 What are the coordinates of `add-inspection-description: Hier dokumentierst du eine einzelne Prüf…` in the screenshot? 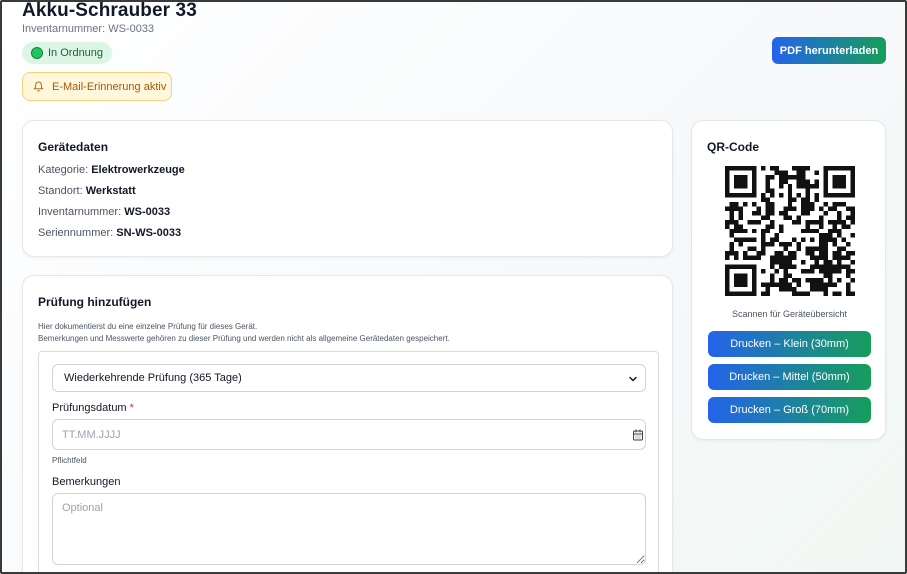 It's located at (244, 333).